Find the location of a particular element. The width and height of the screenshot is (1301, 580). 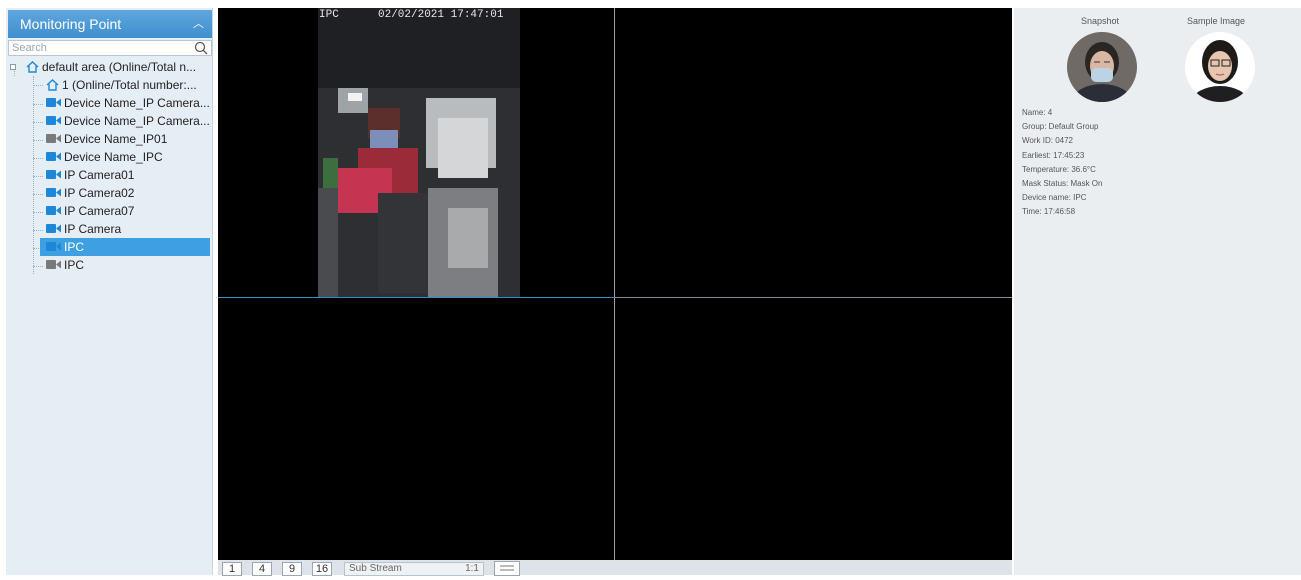

tree-item-camera: Device Name_IP01 is located at coordinates (127, 139).